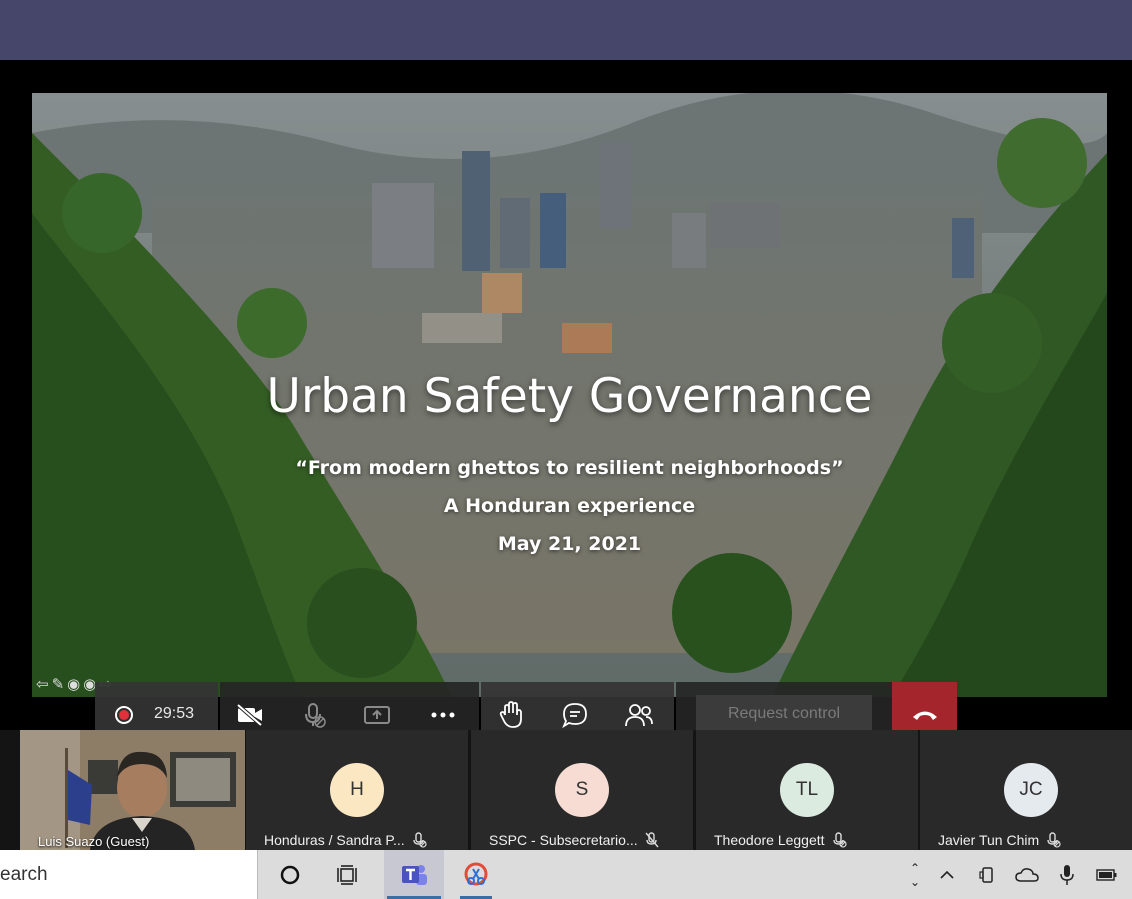 The image size is (1132, 899). Describe the element at coordinates (575, 715) in the screenshot. I see `chat-icon` at that location.